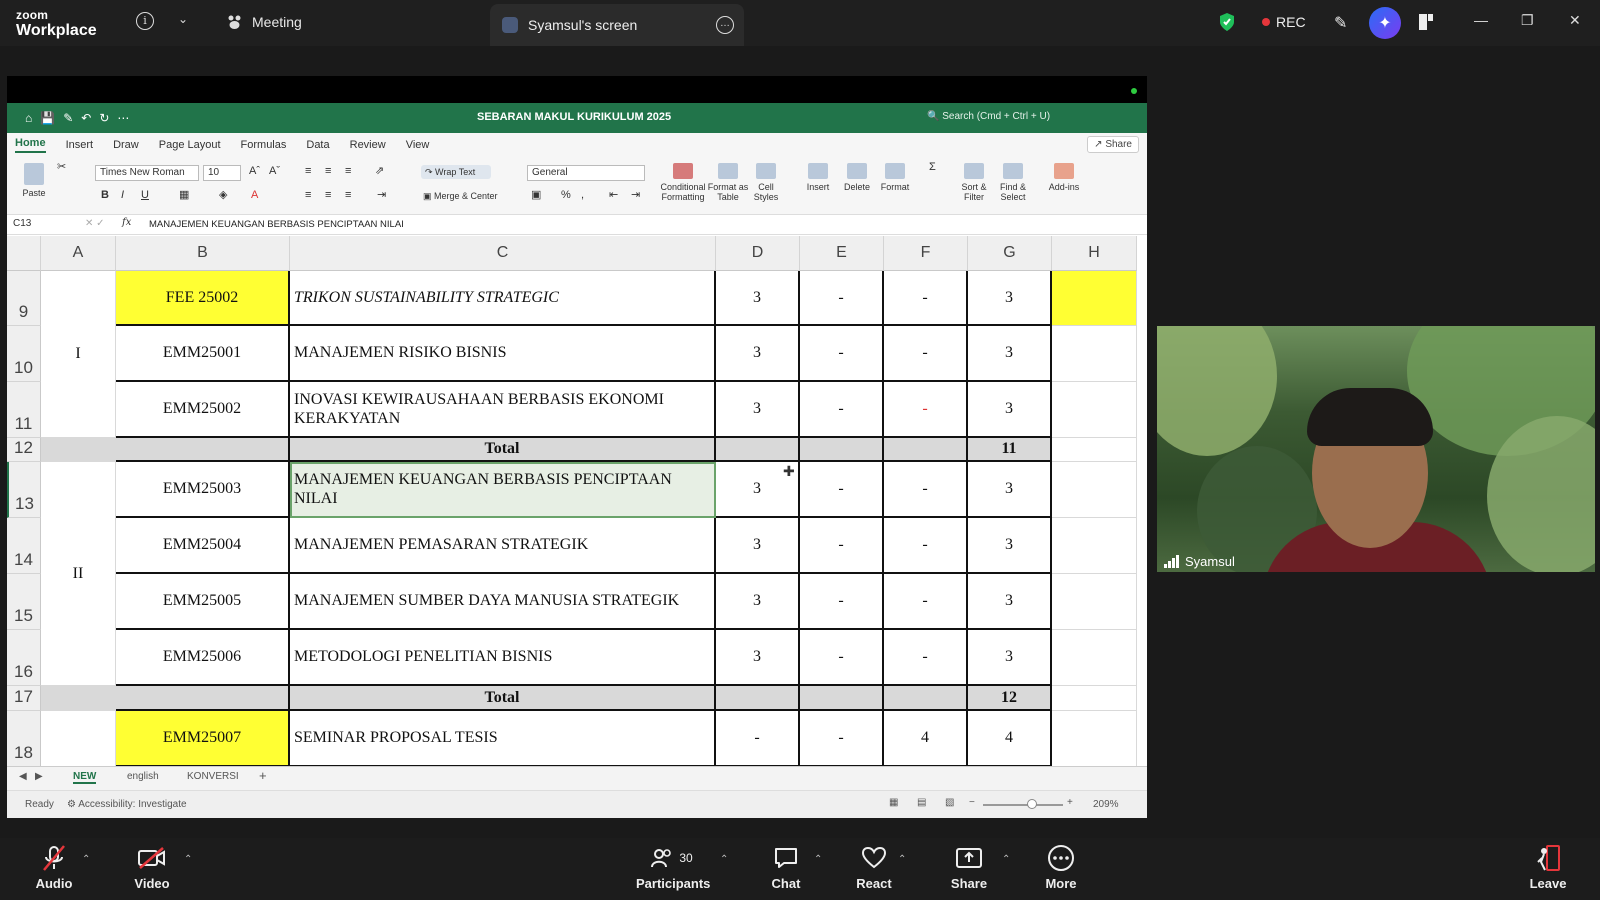 This screenshot has height=900, width=1600. Describe the element at coordinates (24, 658) in the screenshot. I see `row-header: 16` at that location.